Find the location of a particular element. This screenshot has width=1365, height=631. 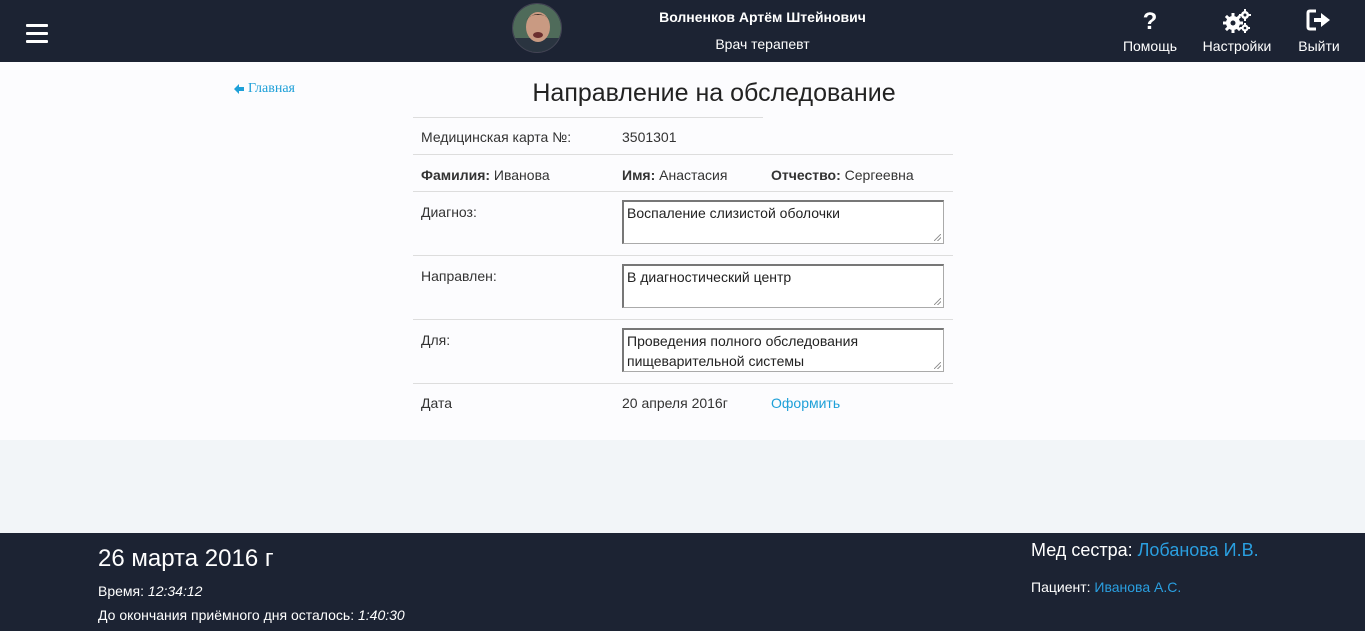

patronymic-value: Сергеевна is located at coordinates (879, 175).